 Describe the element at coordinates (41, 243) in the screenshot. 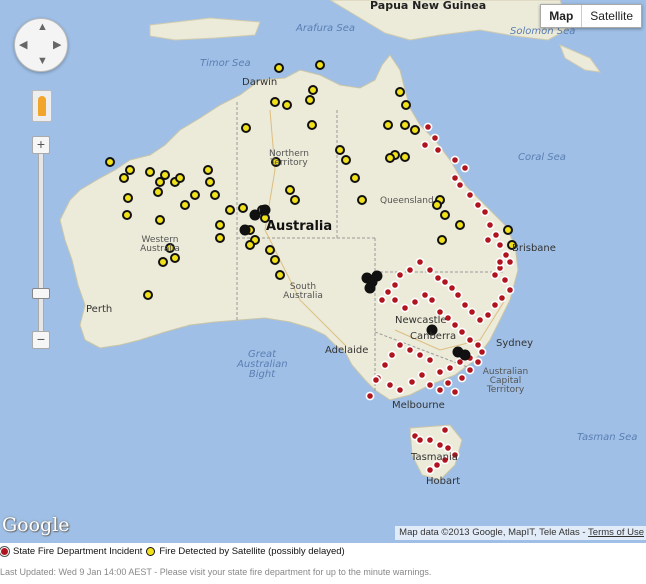

I see `zoom-slider-track` at that location.